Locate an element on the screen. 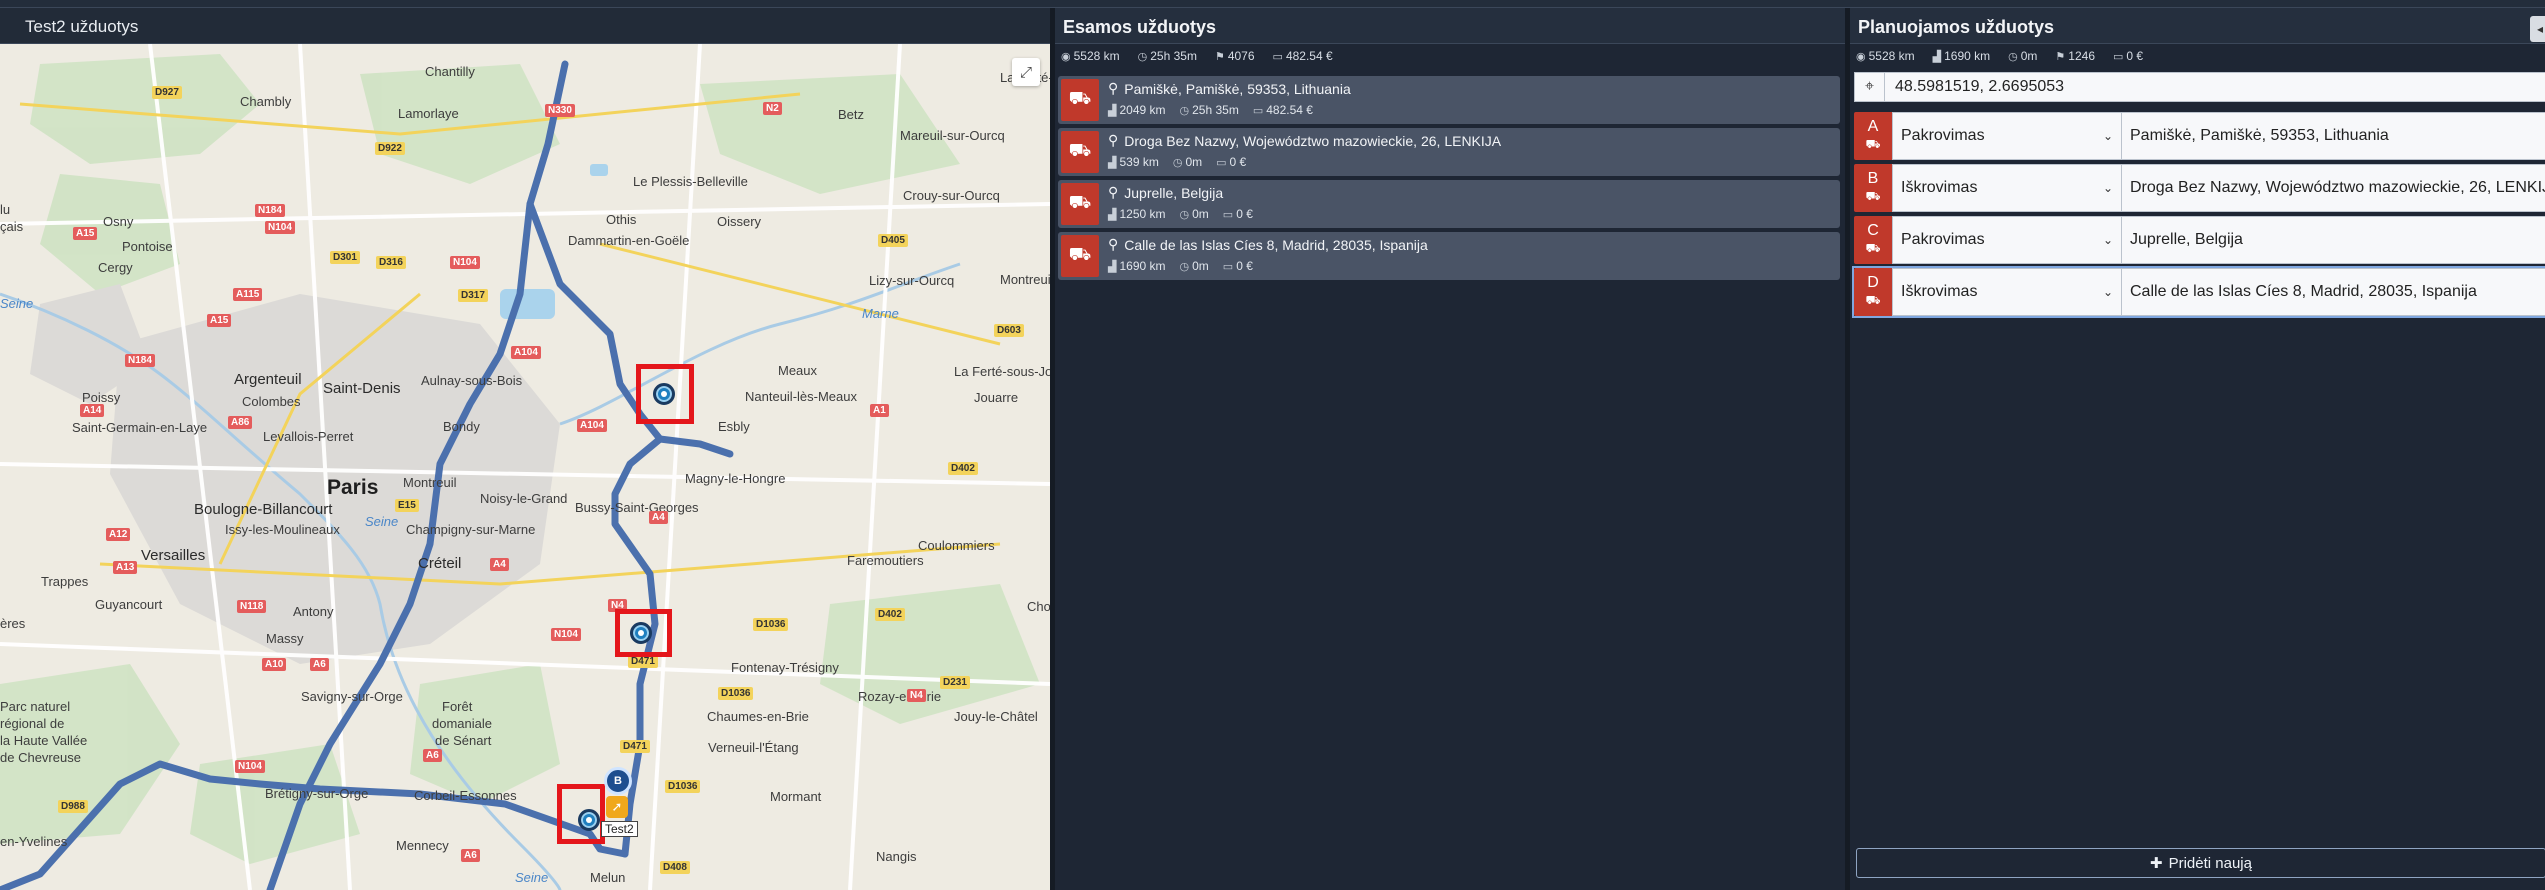 This screenshot has width=2545, height=890. stop-badge: A ⛟ is located at coordinates (1873, 136).